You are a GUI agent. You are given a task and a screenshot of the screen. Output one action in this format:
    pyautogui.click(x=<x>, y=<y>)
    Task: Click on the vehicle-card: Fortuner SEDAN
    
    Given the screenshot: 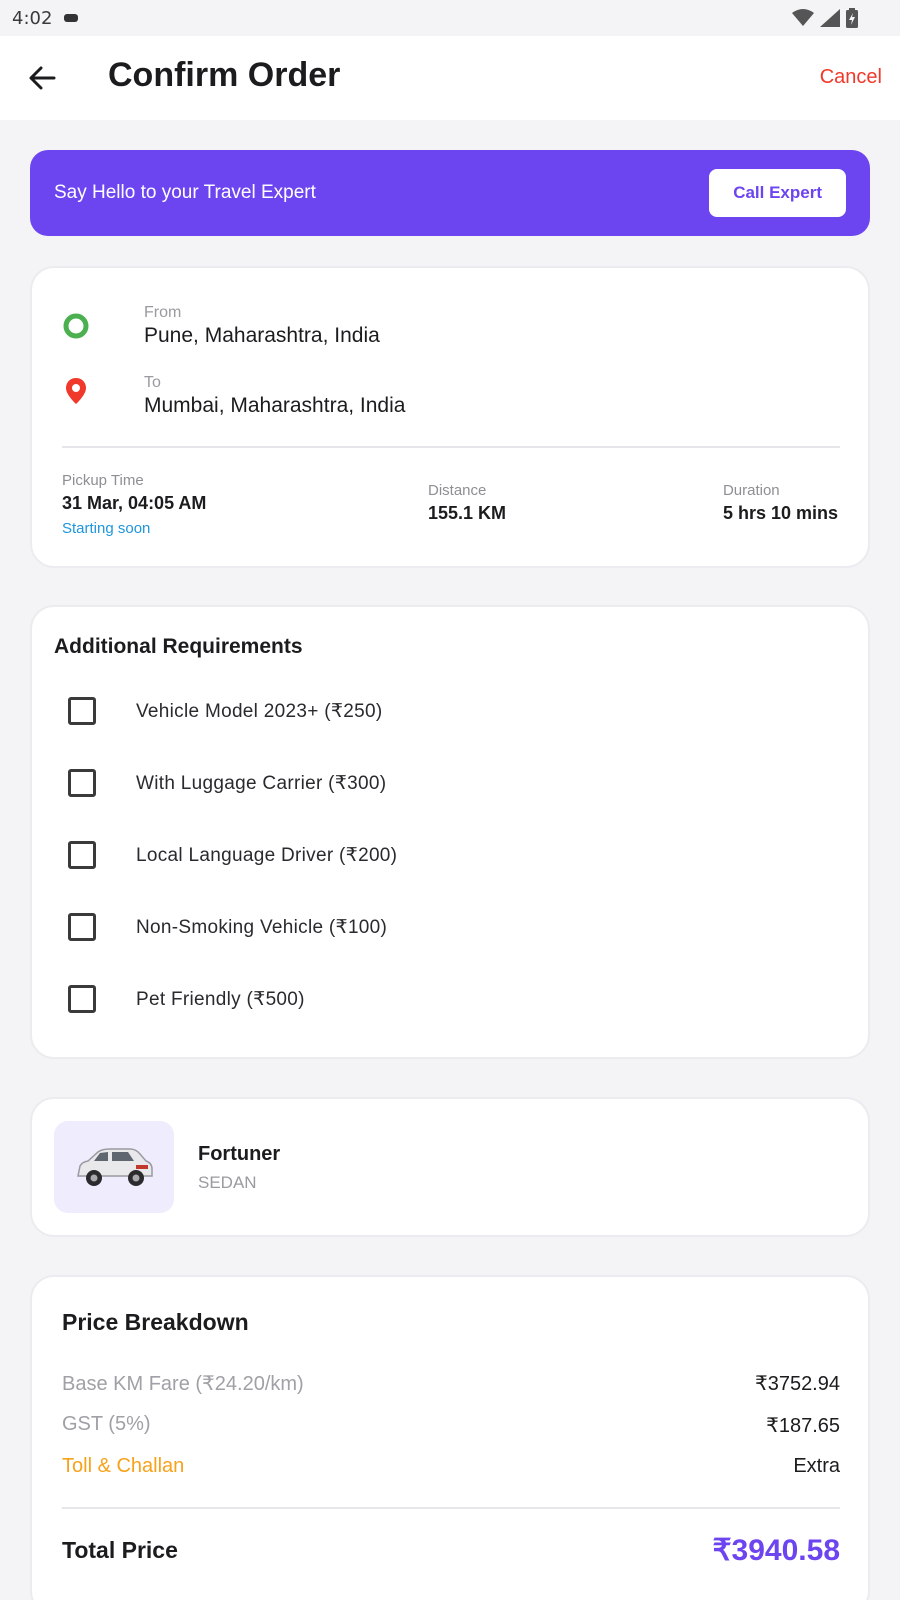 What is the action you would take?
    pyautogui.click(x=450, y=1167)
    